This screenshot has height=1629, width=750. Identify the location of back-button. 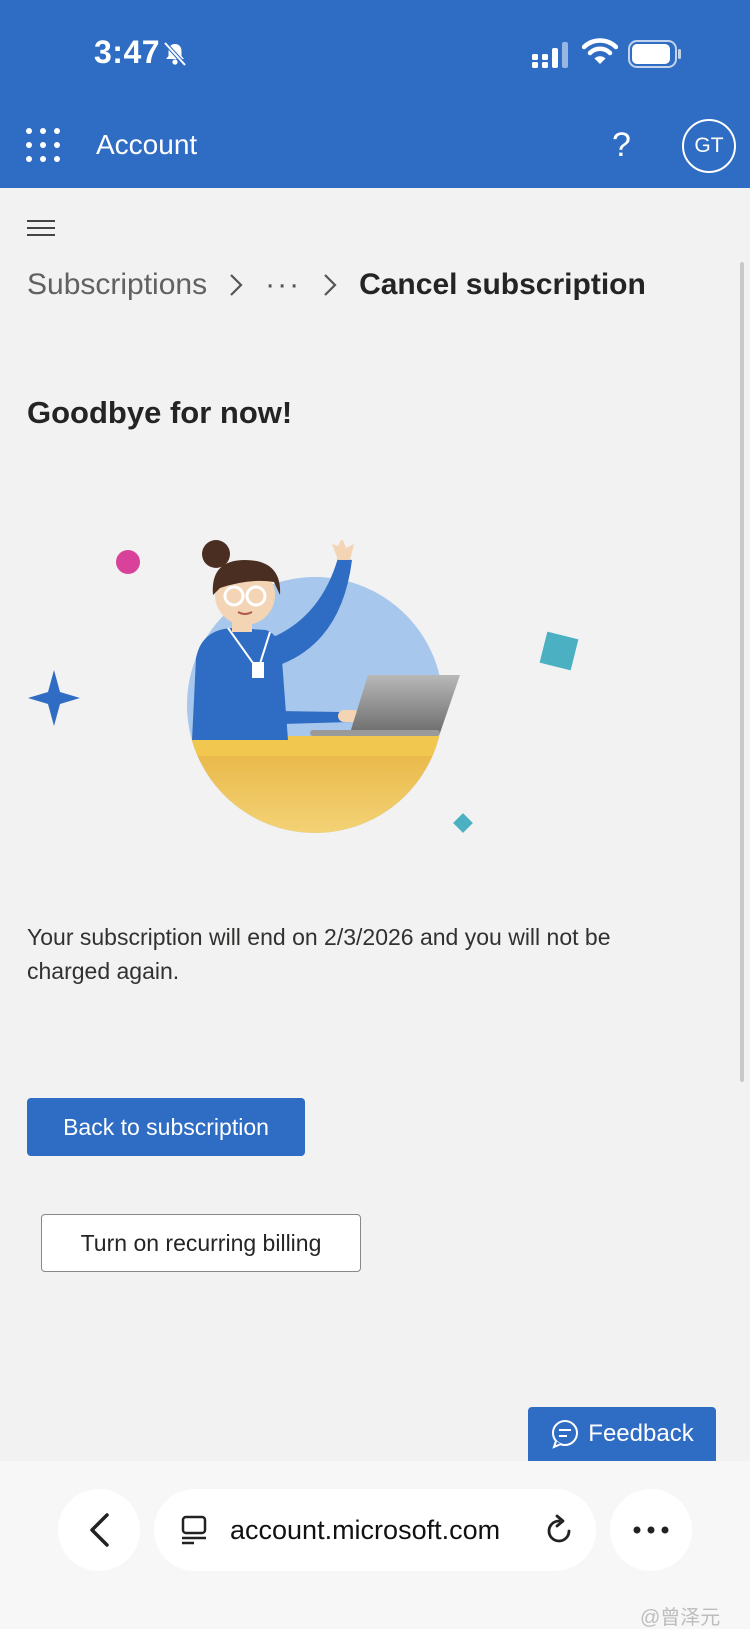
(99, 1530).